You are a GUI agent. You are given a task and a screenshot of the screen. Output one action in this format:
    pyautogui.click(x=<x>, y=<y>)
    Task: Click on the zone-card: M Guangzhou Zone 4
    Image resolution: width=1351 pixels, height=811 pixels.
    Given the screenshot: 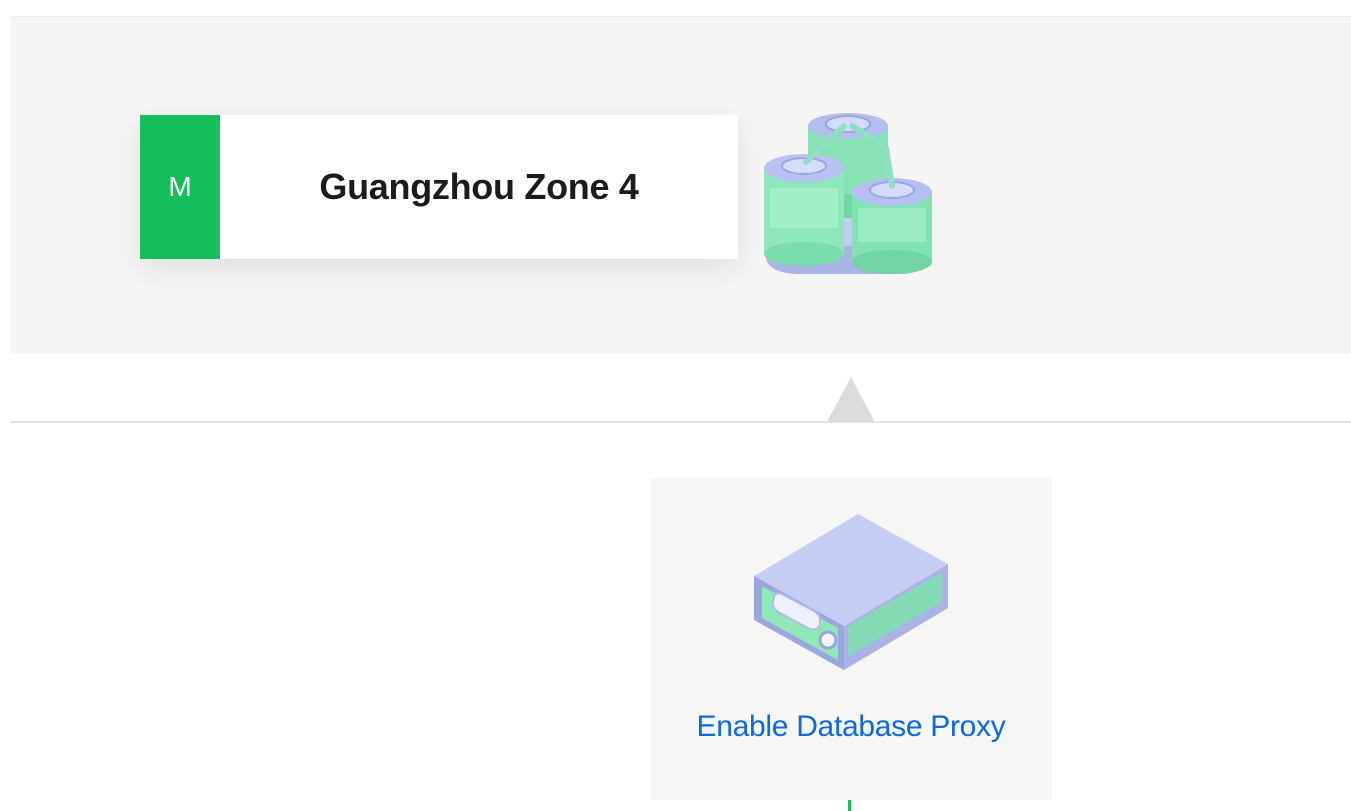 What is the action you would take?
    pyautogui.click(x=439, y=187)
    